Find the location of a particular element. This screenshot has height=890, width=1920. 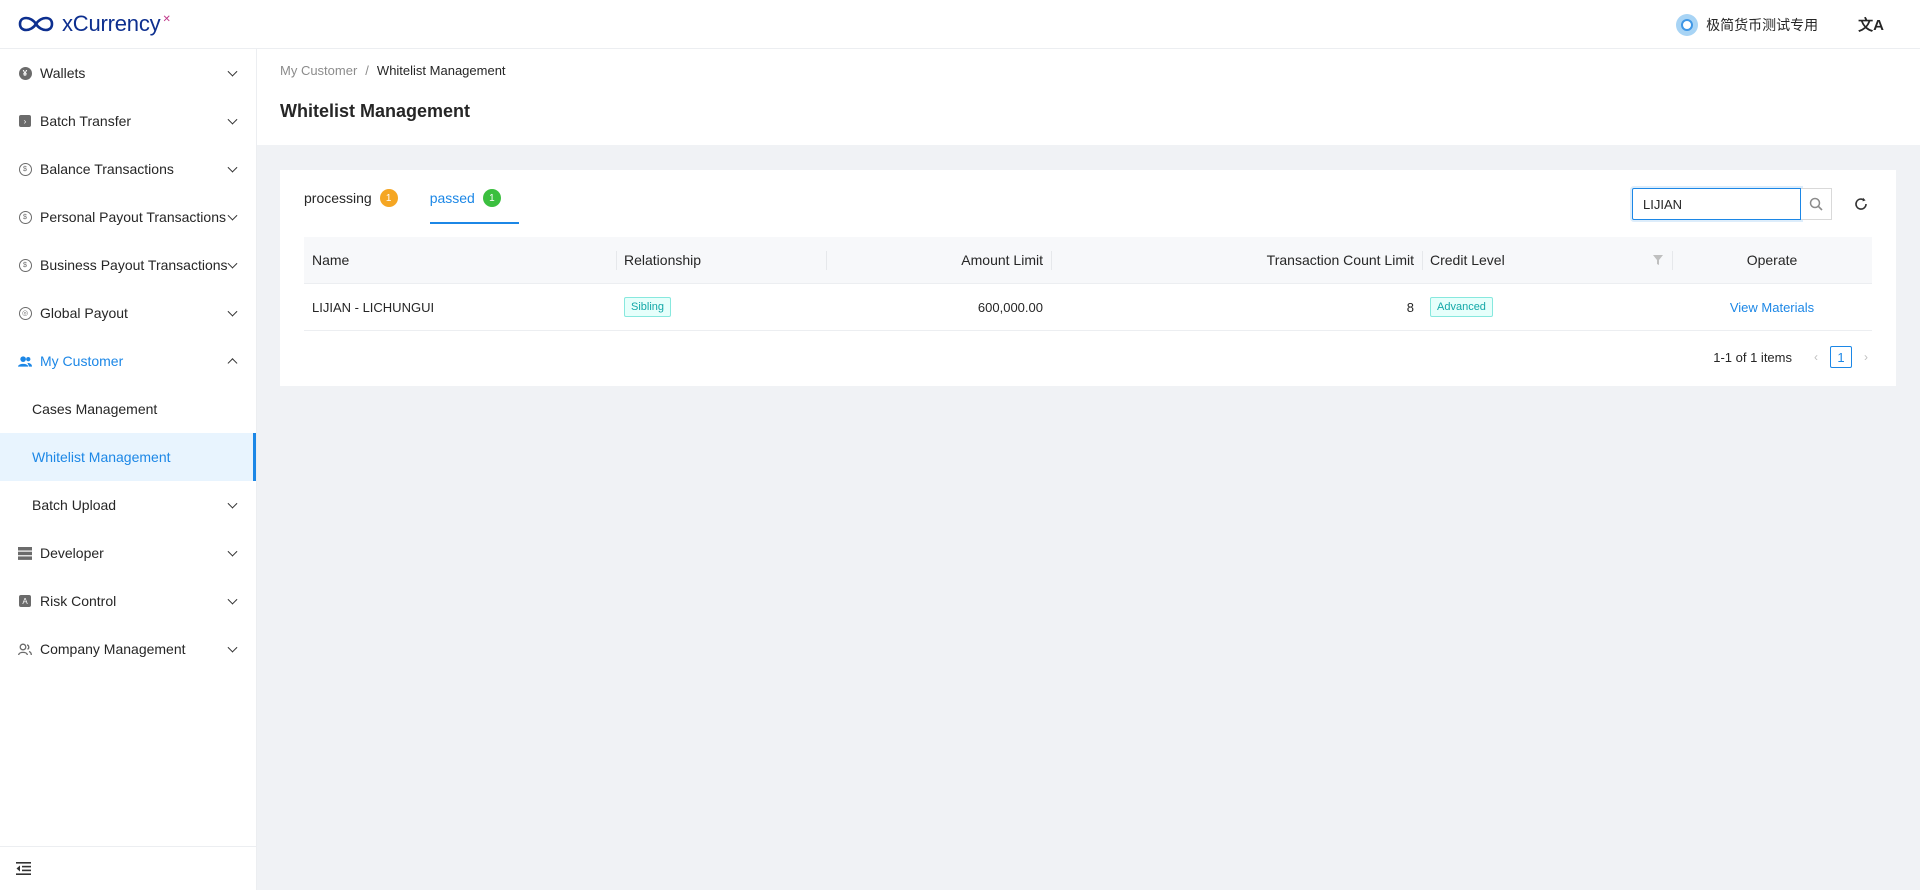

search-button is located at coordinates (1816, 204).